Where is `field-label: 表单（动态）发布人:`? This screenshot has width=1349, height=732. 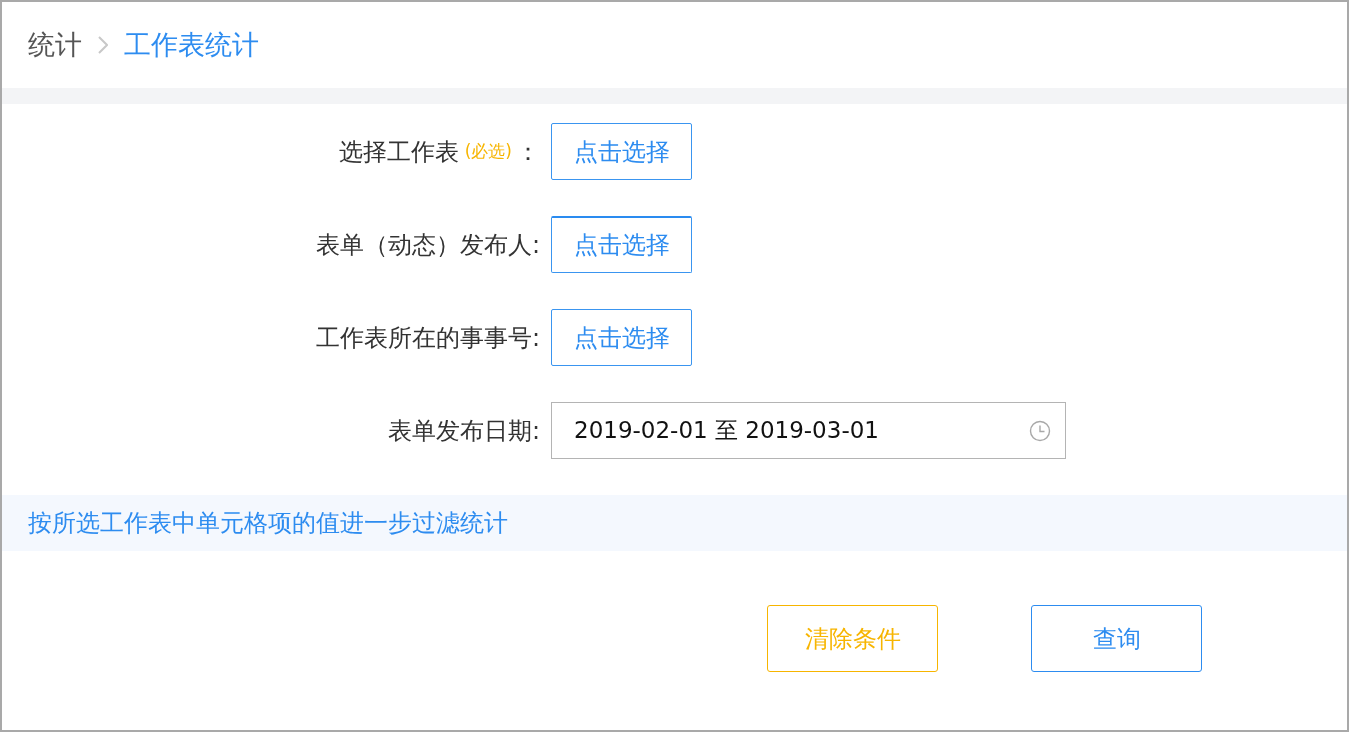
field-label: 表单（动态）发布人: is located at coordinates (427, 245).